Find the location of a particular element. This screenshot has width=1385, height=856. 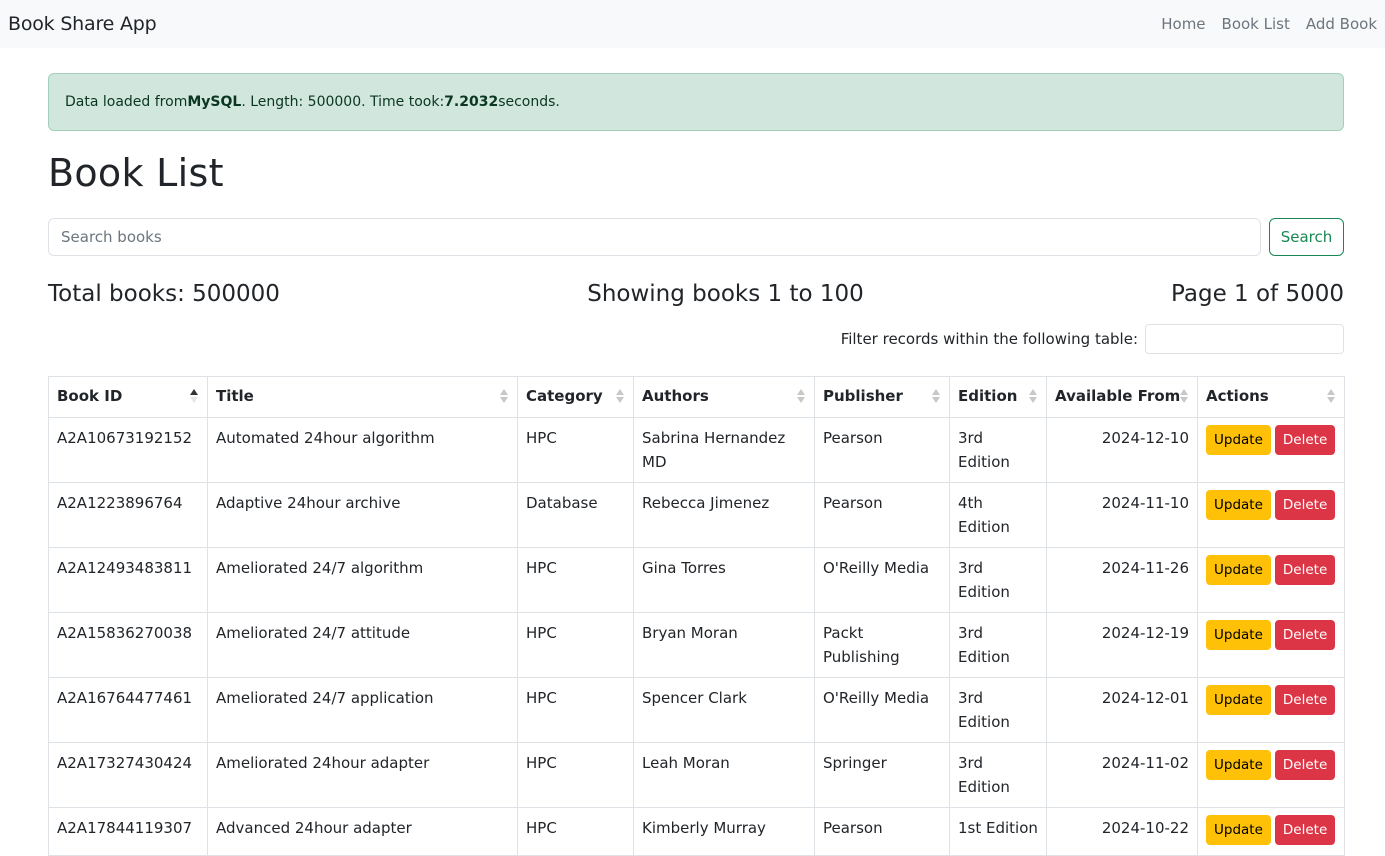

column-header-category: Category is located at coordinates (575, 397).